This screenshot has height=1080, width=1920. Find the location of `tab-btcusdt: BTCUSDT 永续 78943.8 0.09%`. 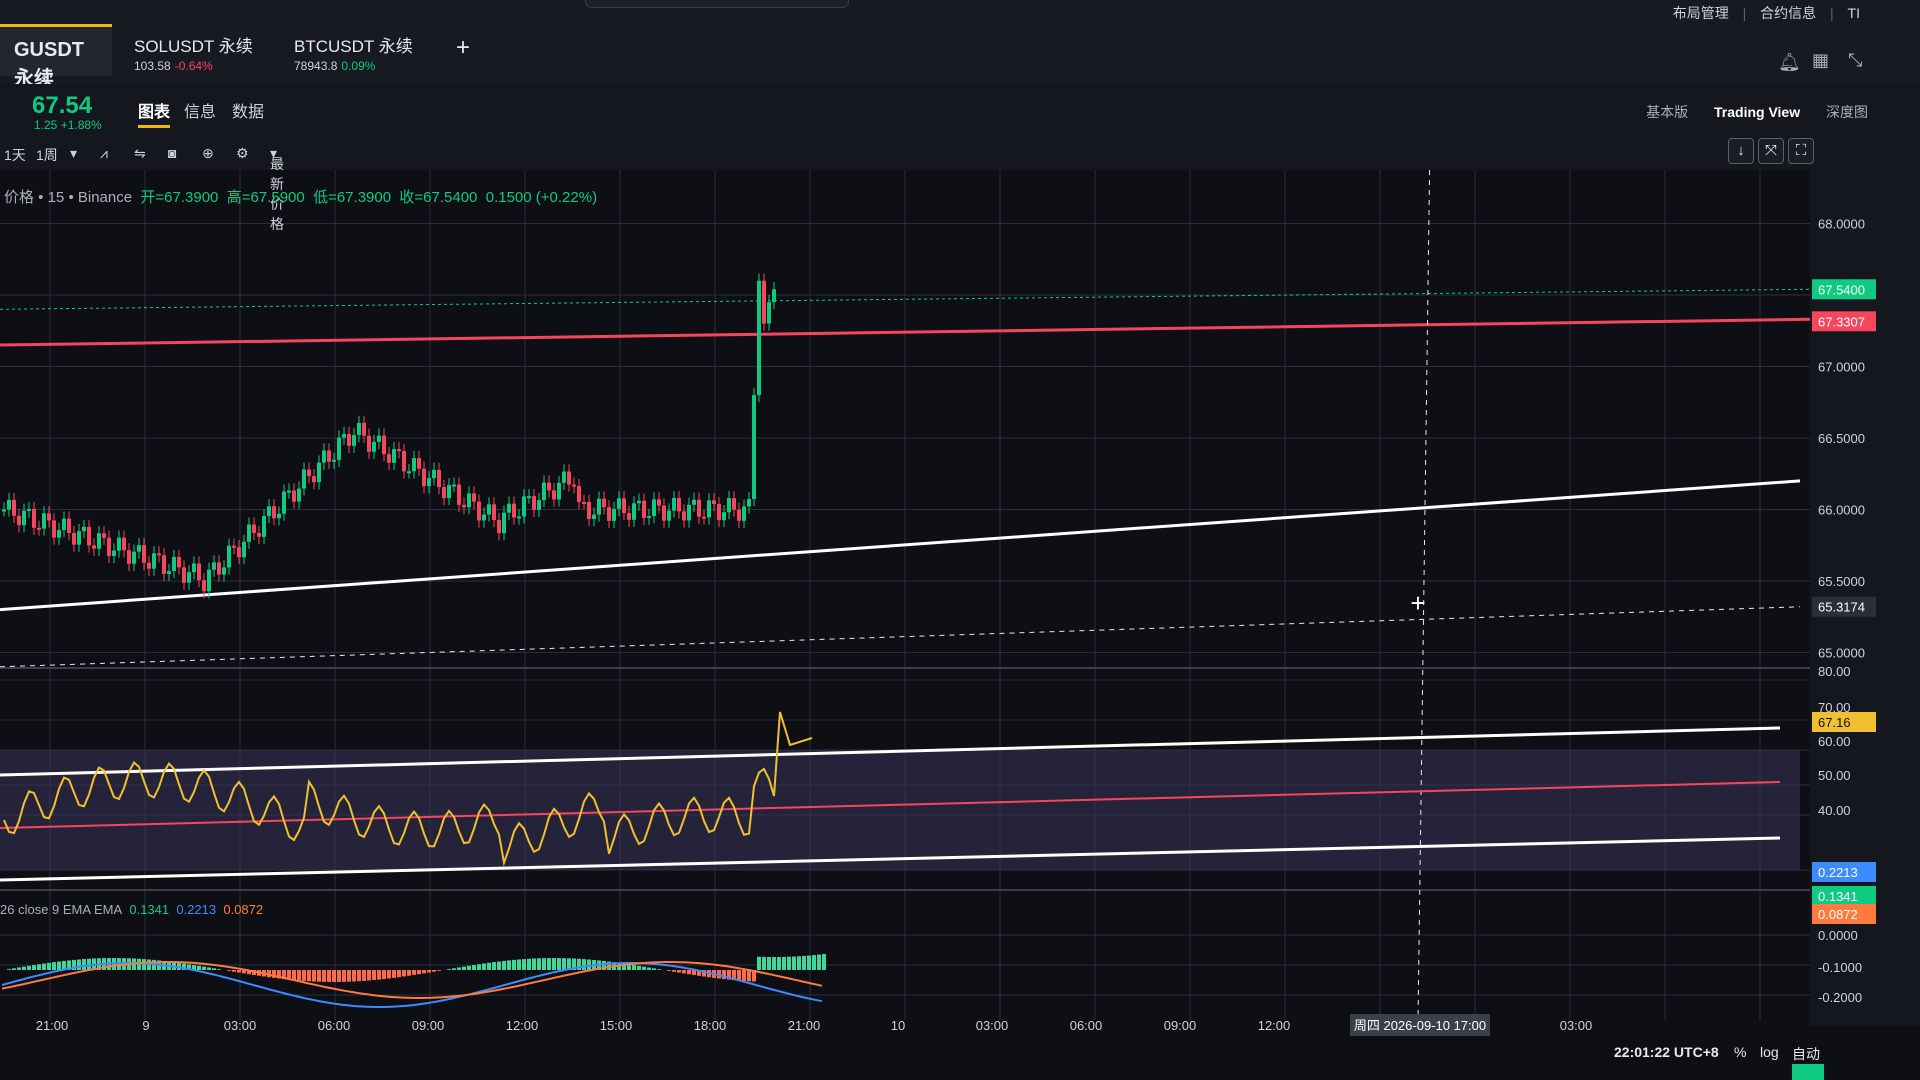

tab-btcusdt: BTCUSDT 永续 78943.8 0.09% is located at coordinates (355, 50).